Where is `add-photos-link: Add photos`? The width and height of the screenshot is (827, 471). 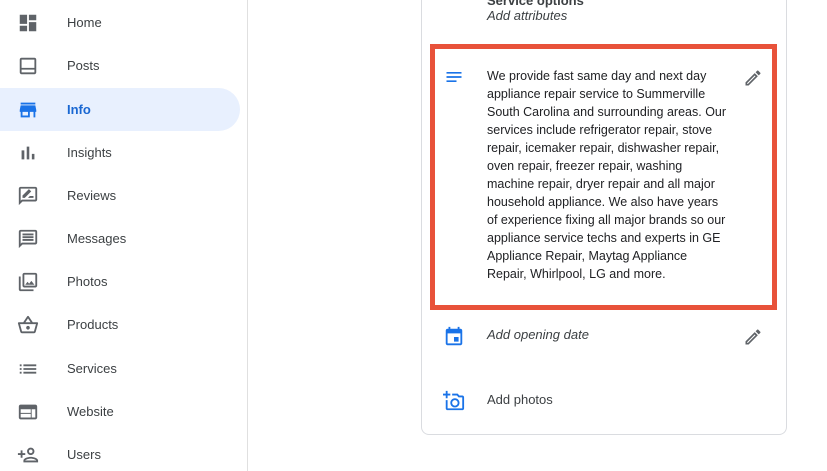 add-photos-link: Add photos is located at coordinates (520, 399).